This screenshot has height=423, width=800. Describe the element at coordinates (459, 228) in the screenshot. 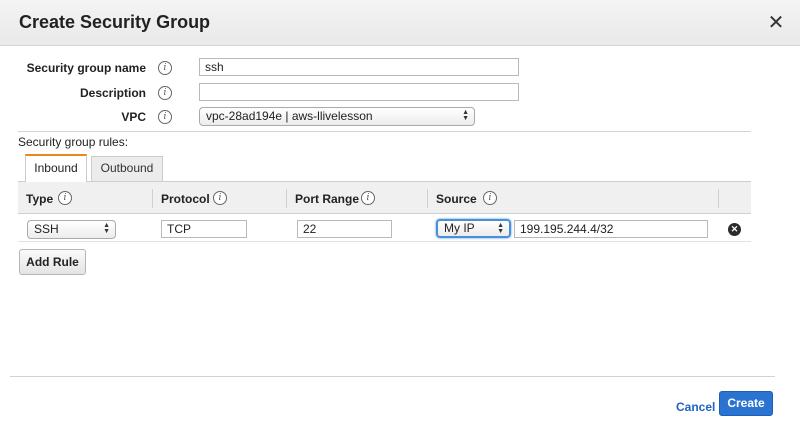

I see `rule-source-select-value: My IP` at that location.